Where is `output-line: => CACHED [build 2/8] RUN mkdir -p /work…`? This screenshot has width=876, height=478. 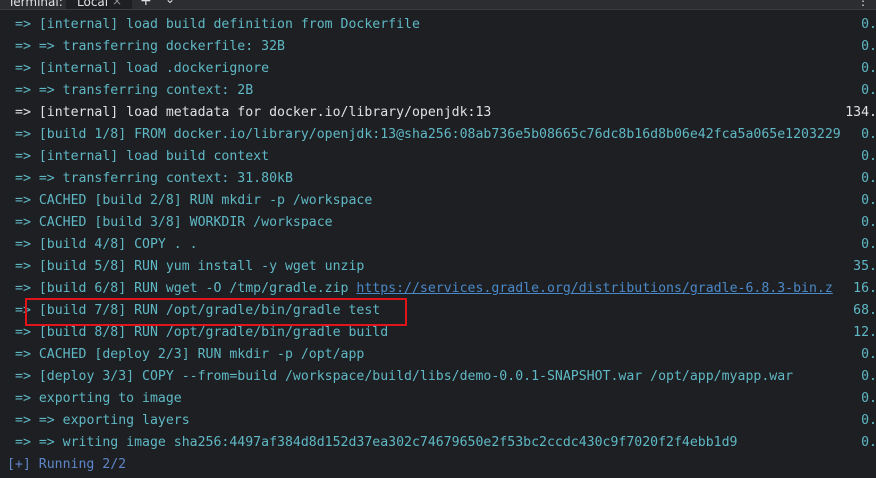
output-line: => CACHED [build 2/8] RUN mkdir -p /work… is located at coordinates (438, 201).